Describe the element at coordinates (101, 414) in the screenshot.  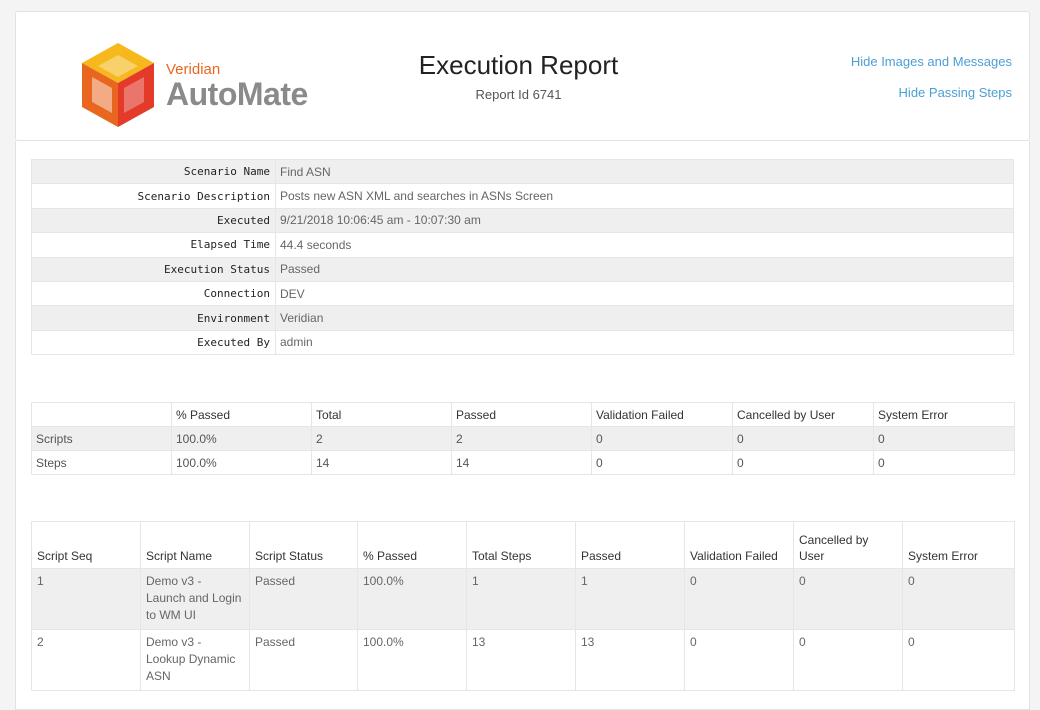
I see `summary-header-cell` at that location.